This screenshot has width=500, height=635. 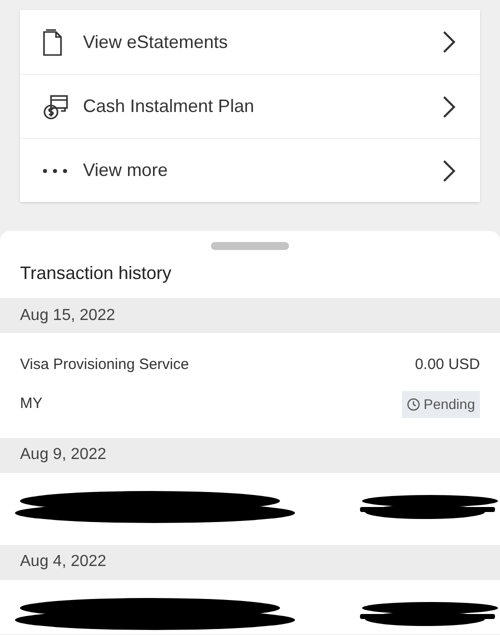 I want to click on date-header: Aug 4, 2022, so click(x=63, y=562).